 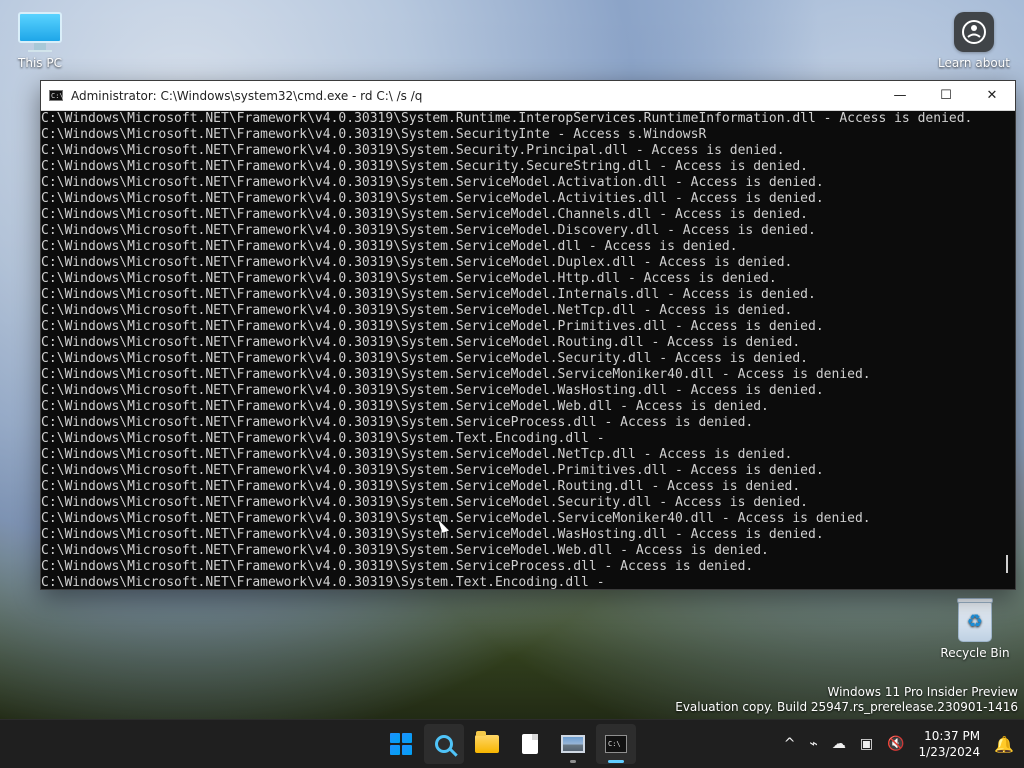 I want to click on file-explorer-button, so click(x=487, y=744).